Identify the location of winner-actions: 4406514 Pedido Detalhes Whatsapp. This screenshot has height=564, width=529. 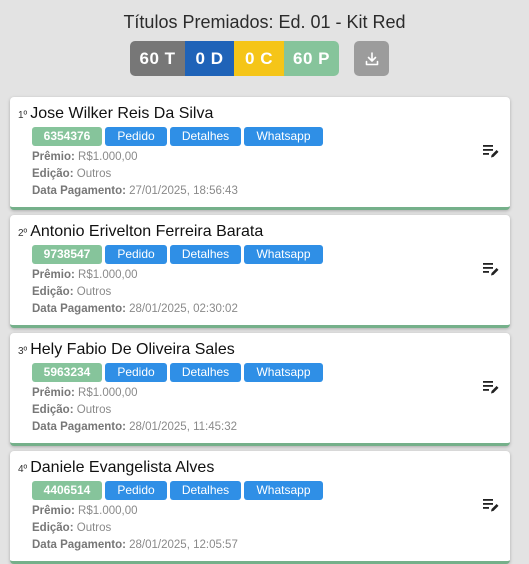
(177, 490).